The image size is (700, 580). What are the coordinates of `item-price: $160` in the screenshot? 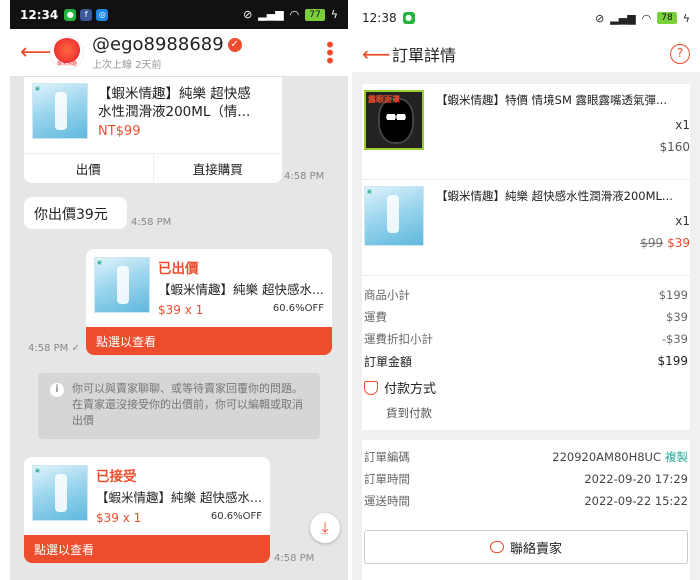 It's located at (674, 147).